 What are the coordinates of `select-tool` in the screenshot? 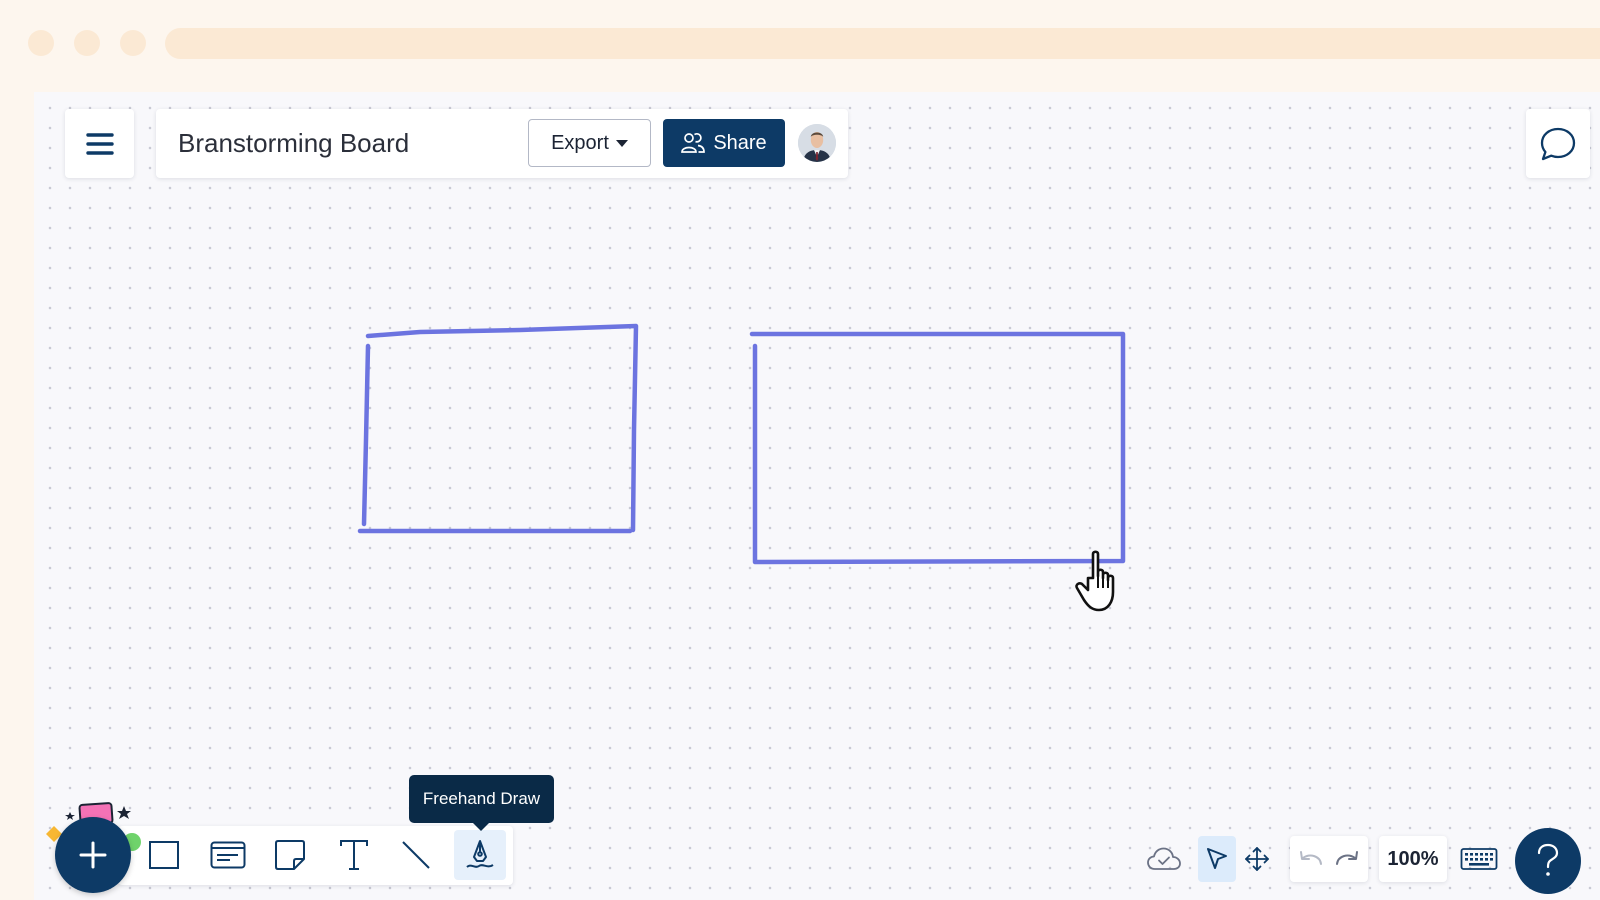 It's located at (1217, 859).